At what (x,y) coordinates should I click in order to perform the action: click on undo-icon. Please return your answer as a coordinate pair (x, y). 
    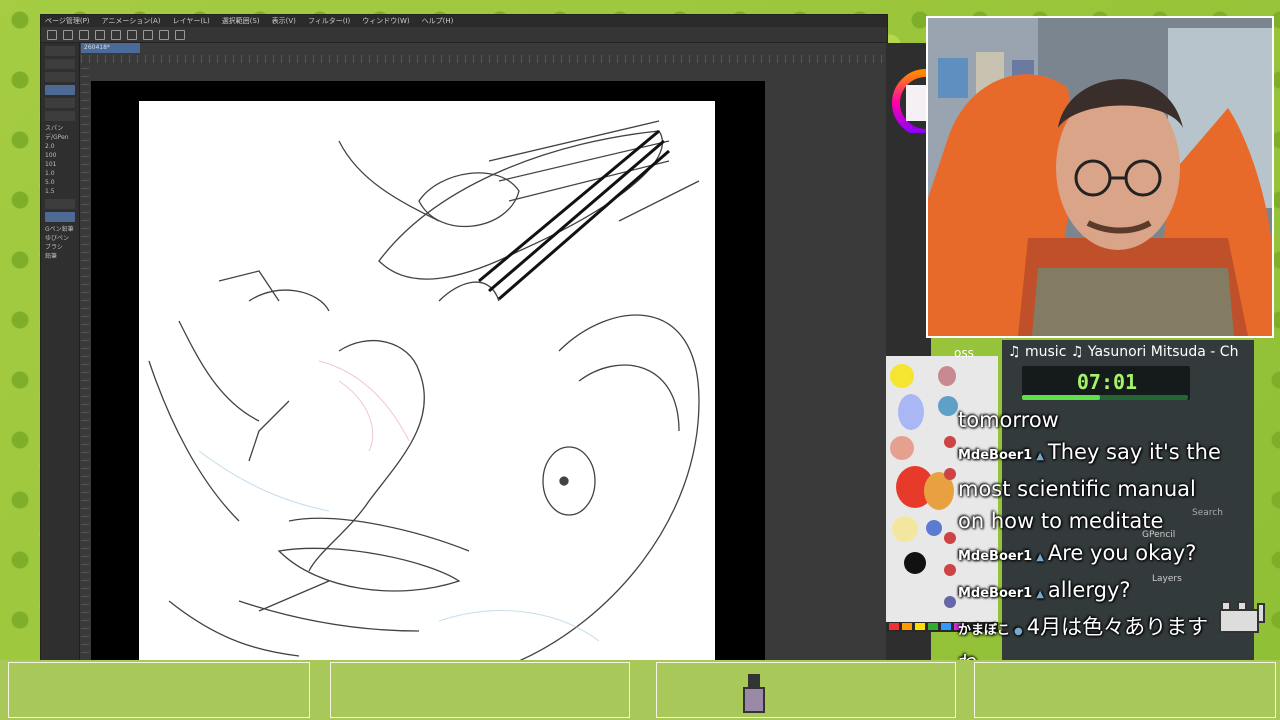
    Looking at the image, I should click on (100, 34).